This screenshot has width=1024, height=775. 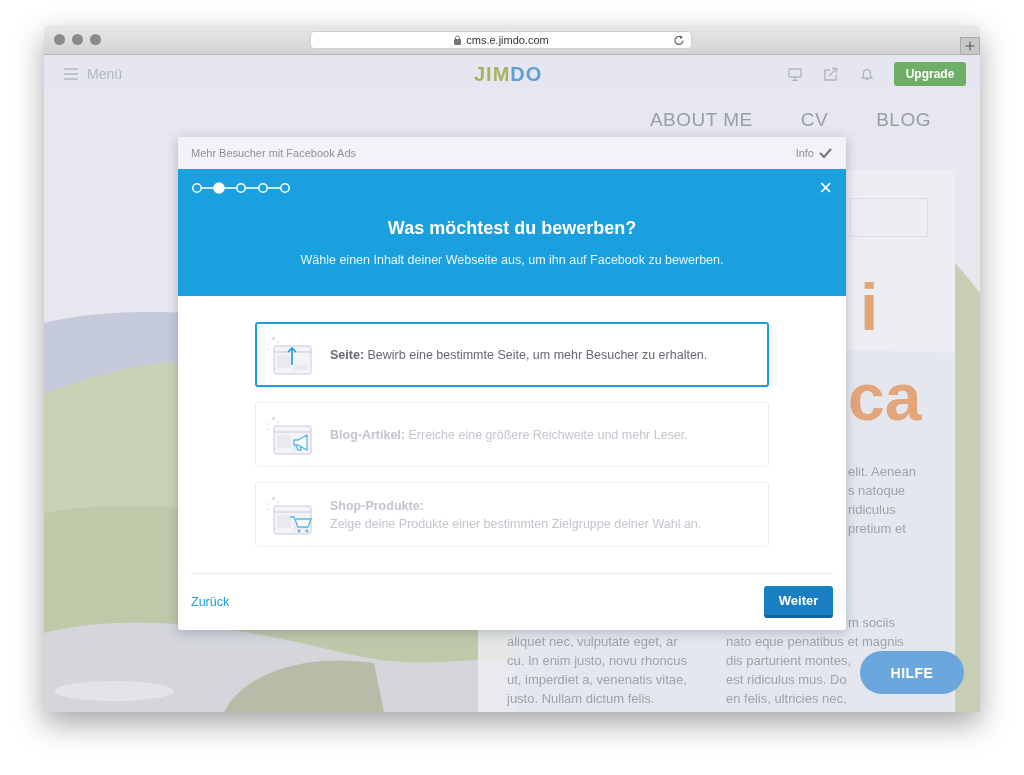 What do you see at coordinates (831, 74) in the screenshot?
I see `share-icon` at bounding box center [831, 74].